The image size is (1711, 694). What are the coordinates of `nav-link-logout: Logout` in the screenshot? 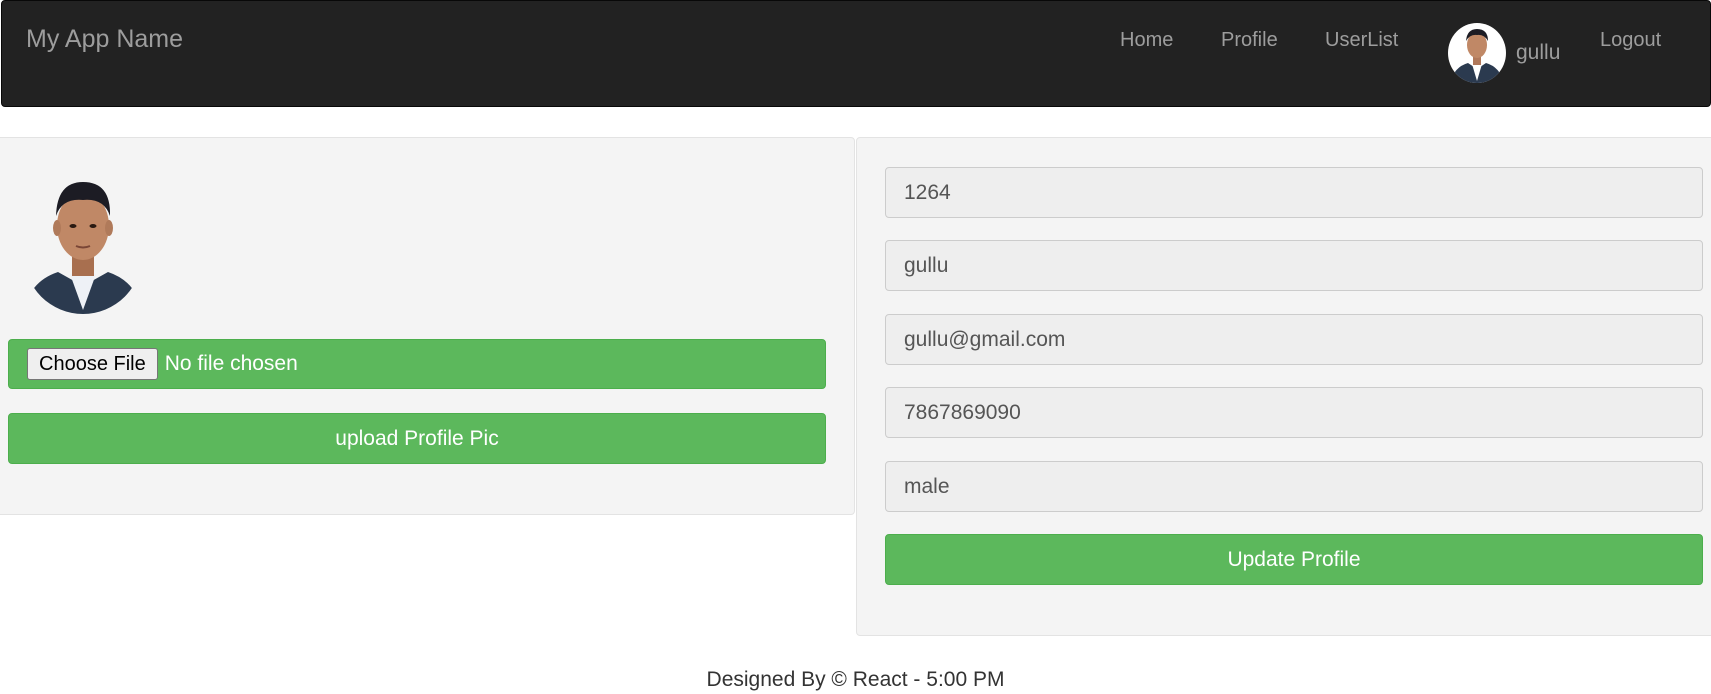 It's located at (1630, 40).